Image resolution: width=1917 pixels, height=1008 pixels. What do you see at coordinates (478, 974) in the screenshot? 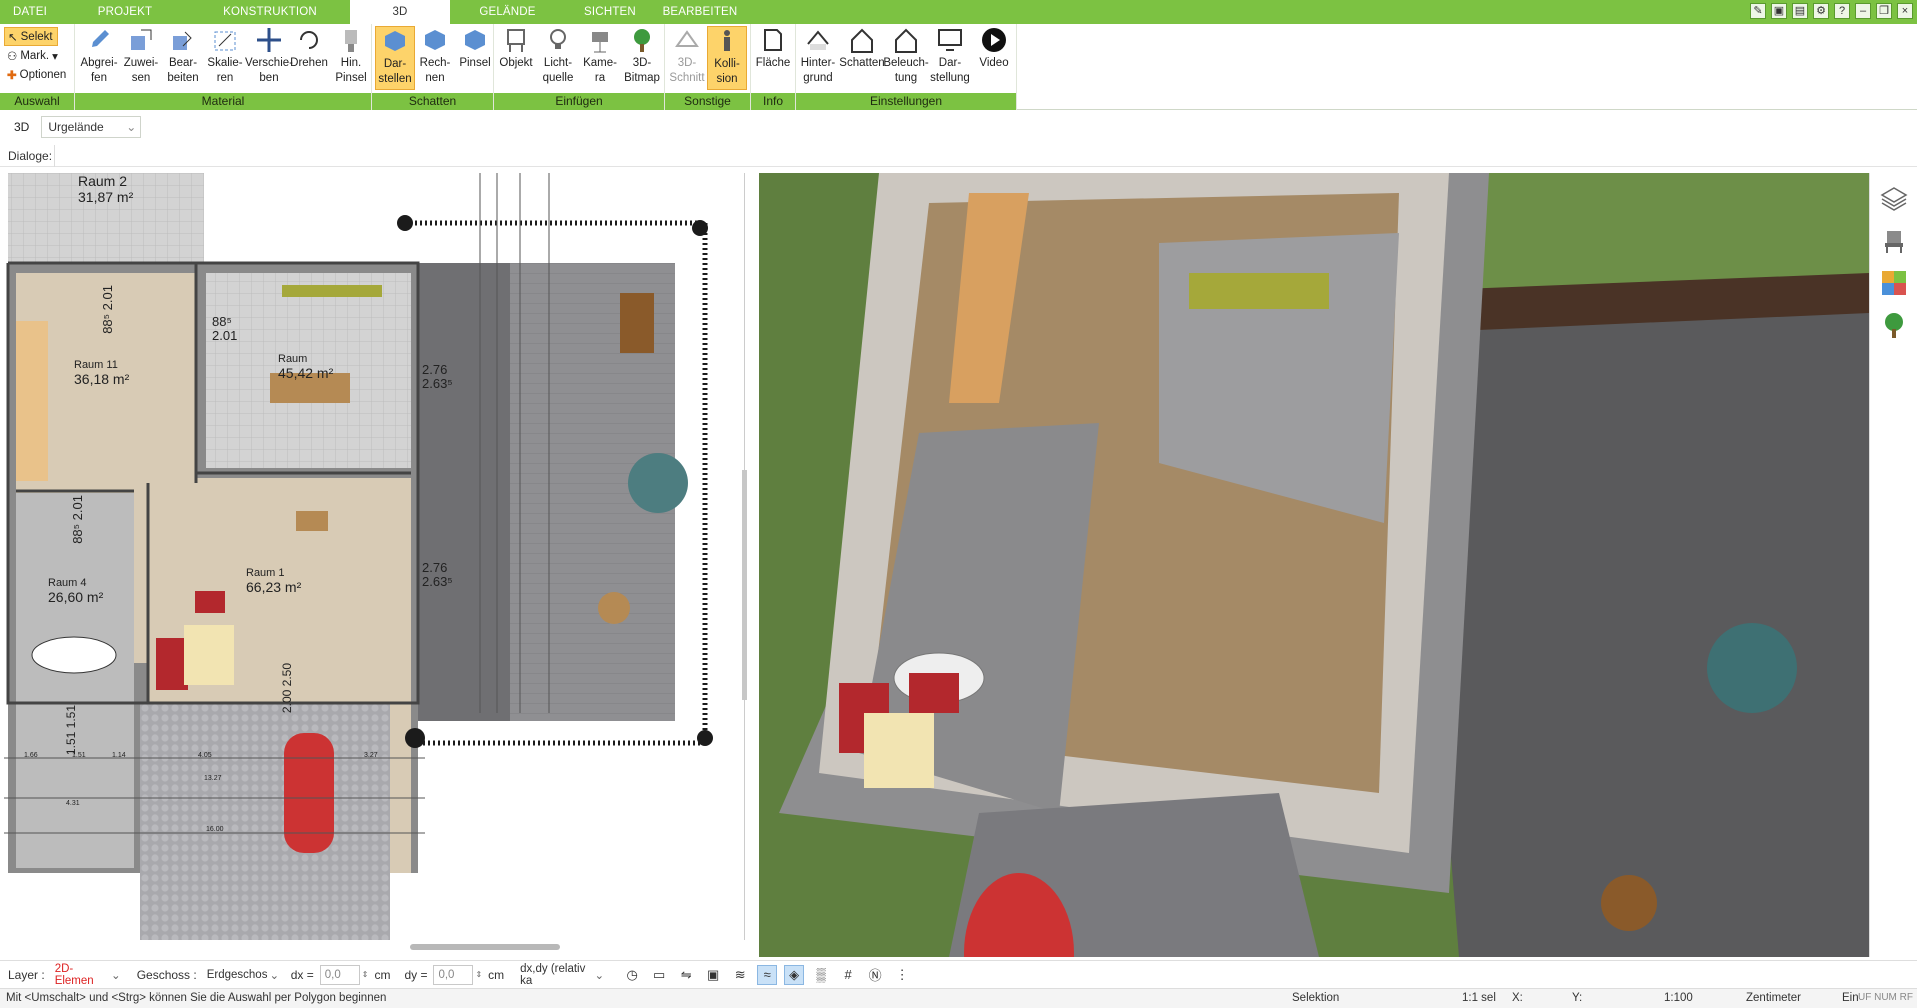
I see `dy-stepper: ⇕` at bounding box center [478, 974].